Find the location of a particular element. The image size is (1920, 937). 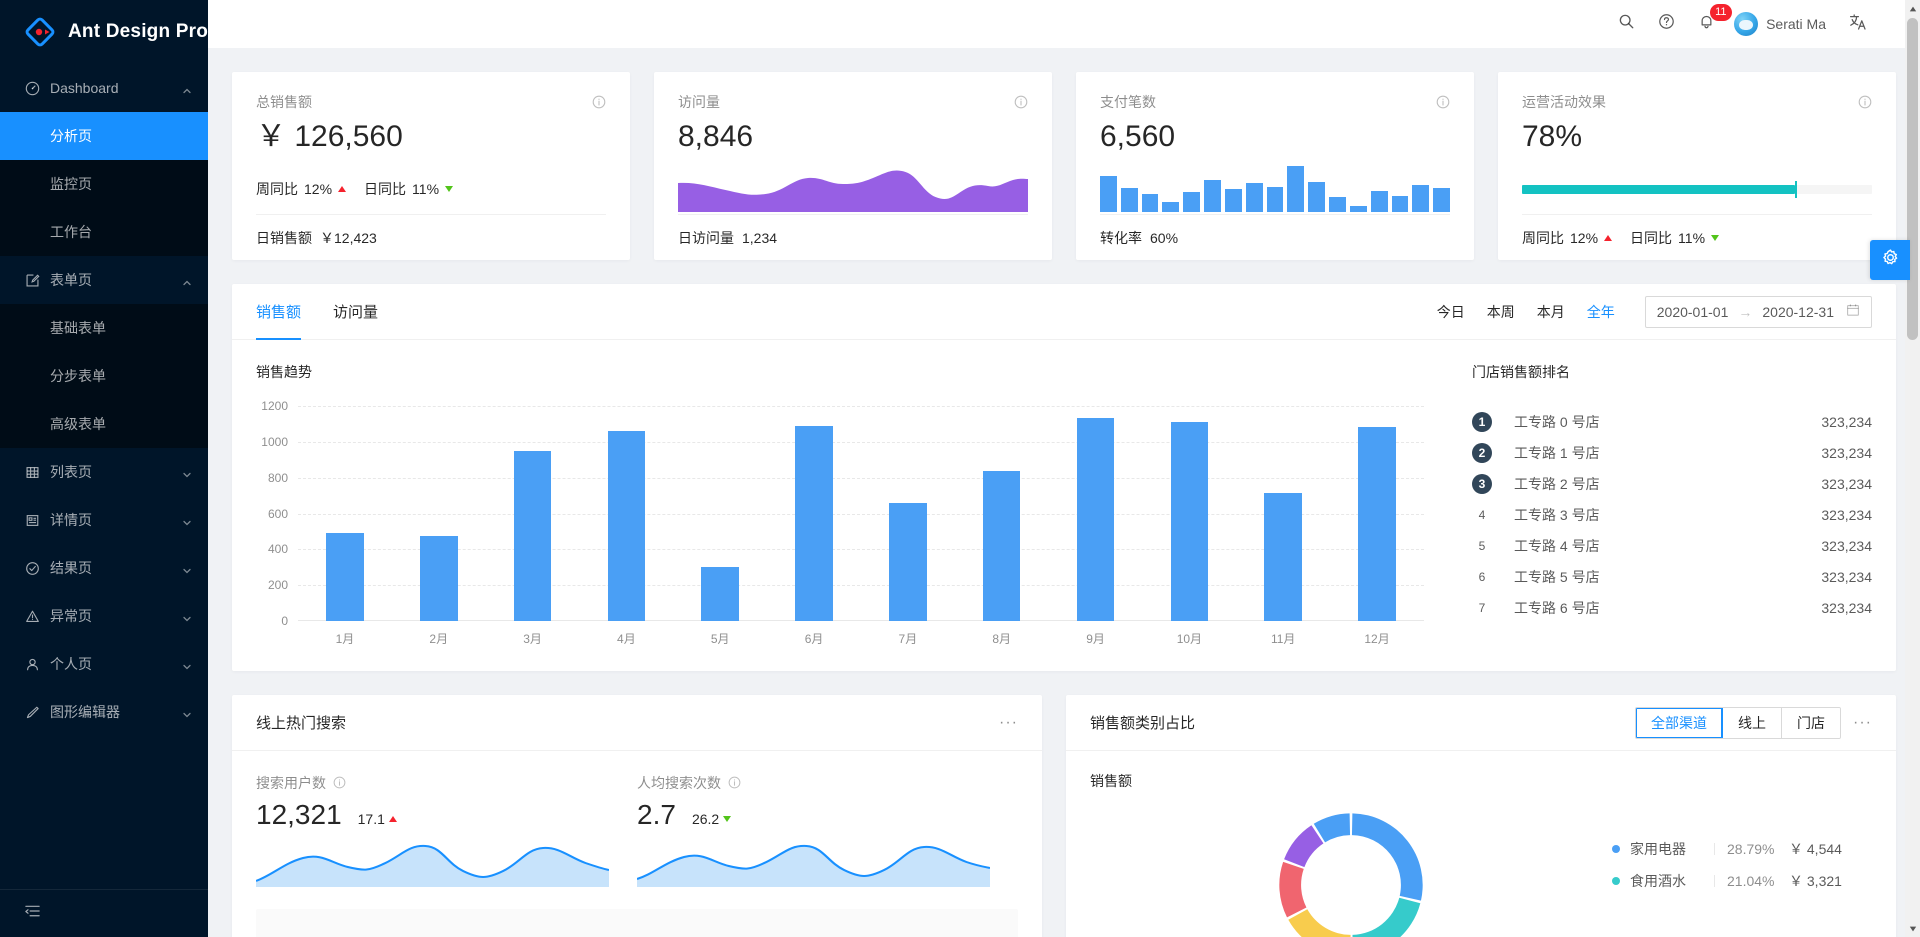

rank-number: 6 is located at coordinates (1482, 576).